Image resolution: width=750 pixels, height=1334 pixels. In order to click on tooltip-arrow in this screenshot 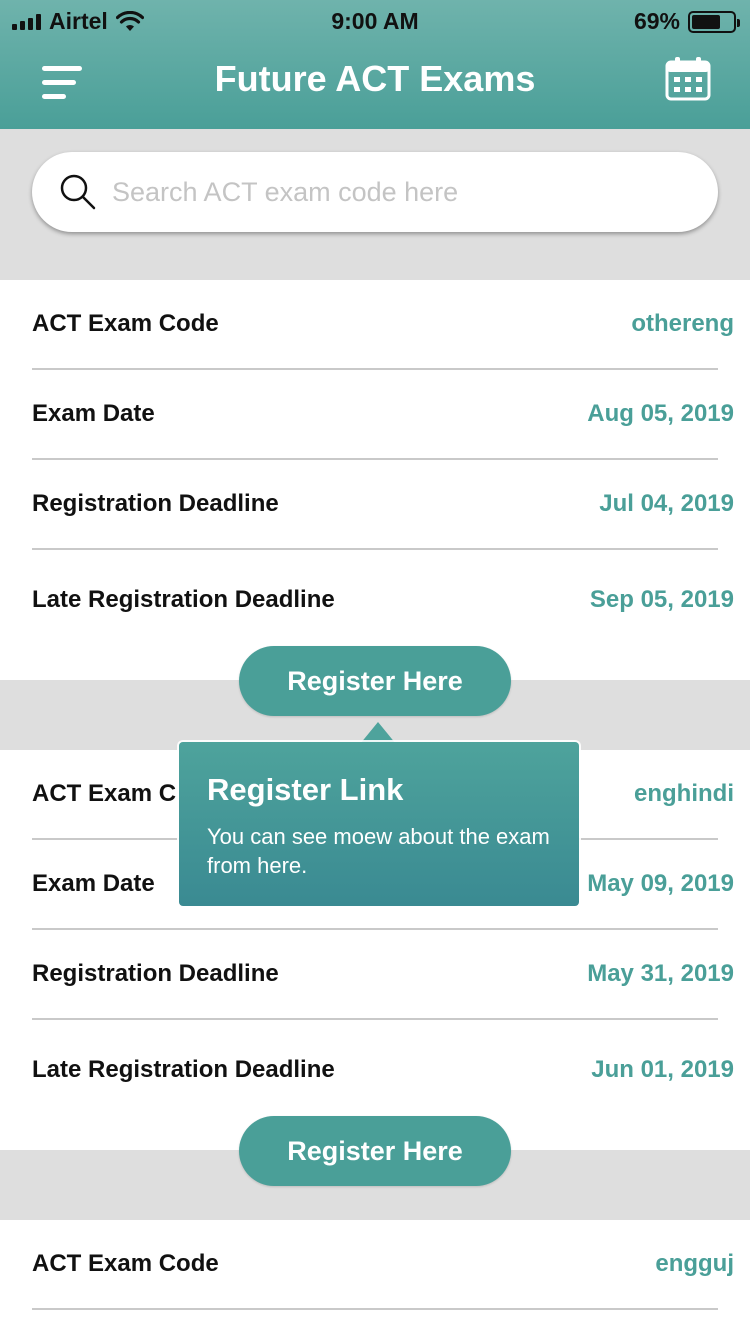, I will do `click(378, 733)`.